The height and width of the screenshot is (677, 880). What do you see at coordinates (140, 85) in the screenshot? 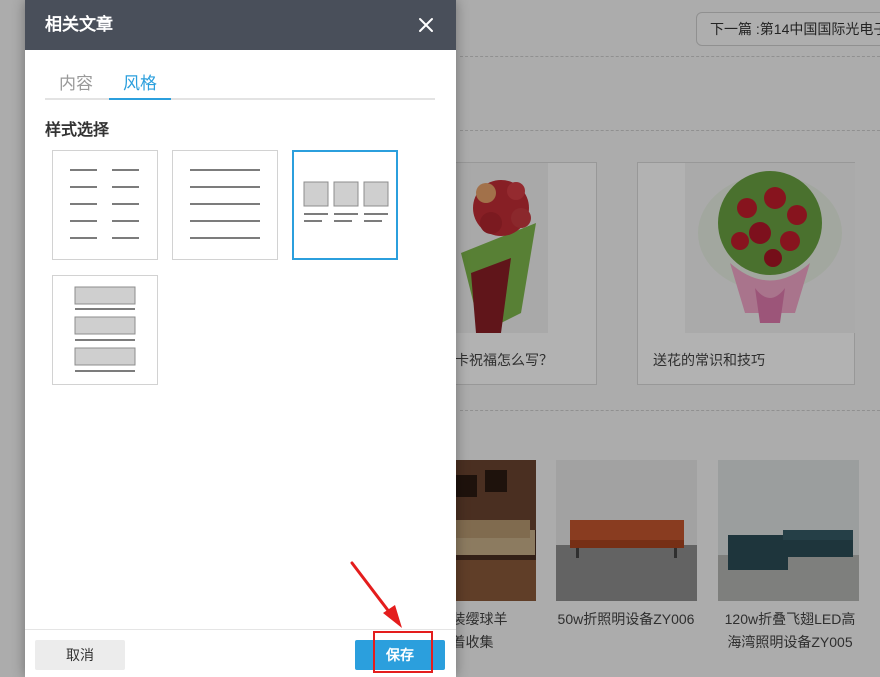
I see `tab-style: 风格` at bounding box center [140, 85].